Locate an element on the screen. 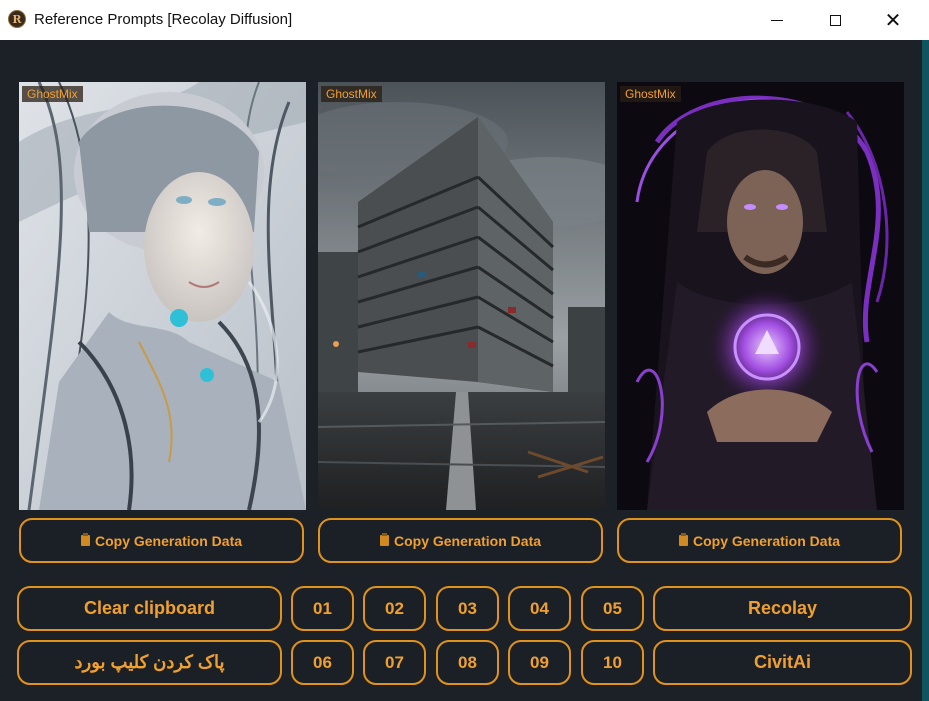 The image size is (929, 701). minimize-icon is located at coordinates (777, 20).